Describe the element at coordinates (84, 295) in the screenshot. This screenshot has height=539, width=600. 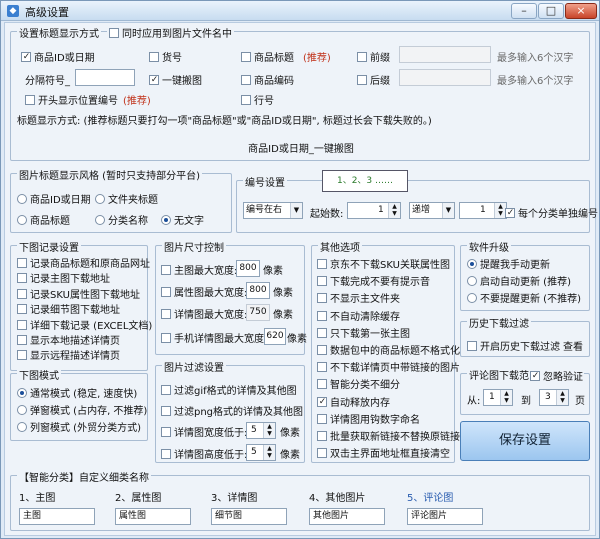
I see `record-option: 记录SKU属性图下载地址` at that location.